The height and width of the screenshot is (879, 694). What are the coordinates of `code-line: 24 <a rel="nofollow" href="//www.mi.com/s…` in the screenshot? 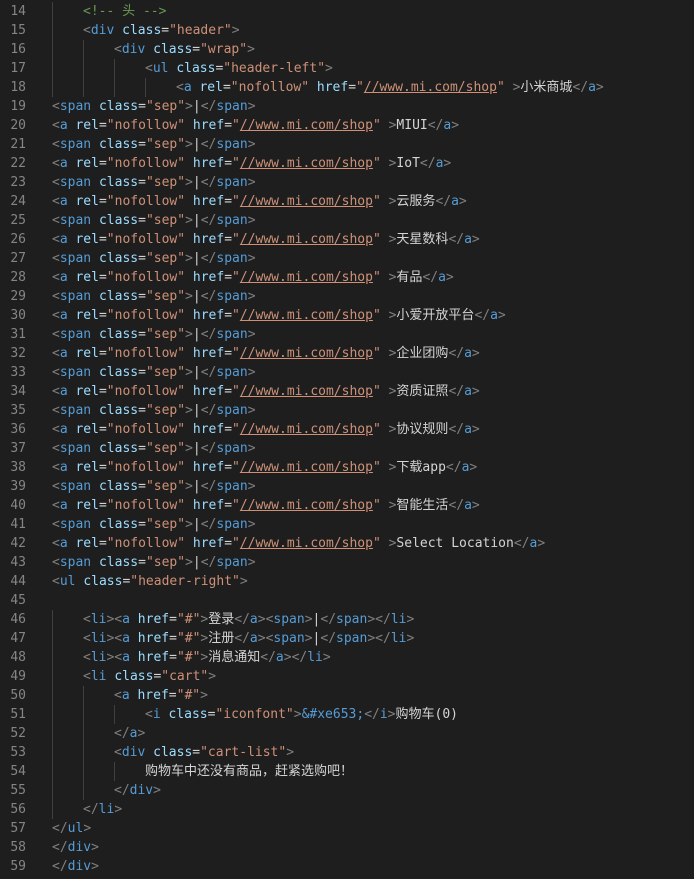 It's located at (347, 201).